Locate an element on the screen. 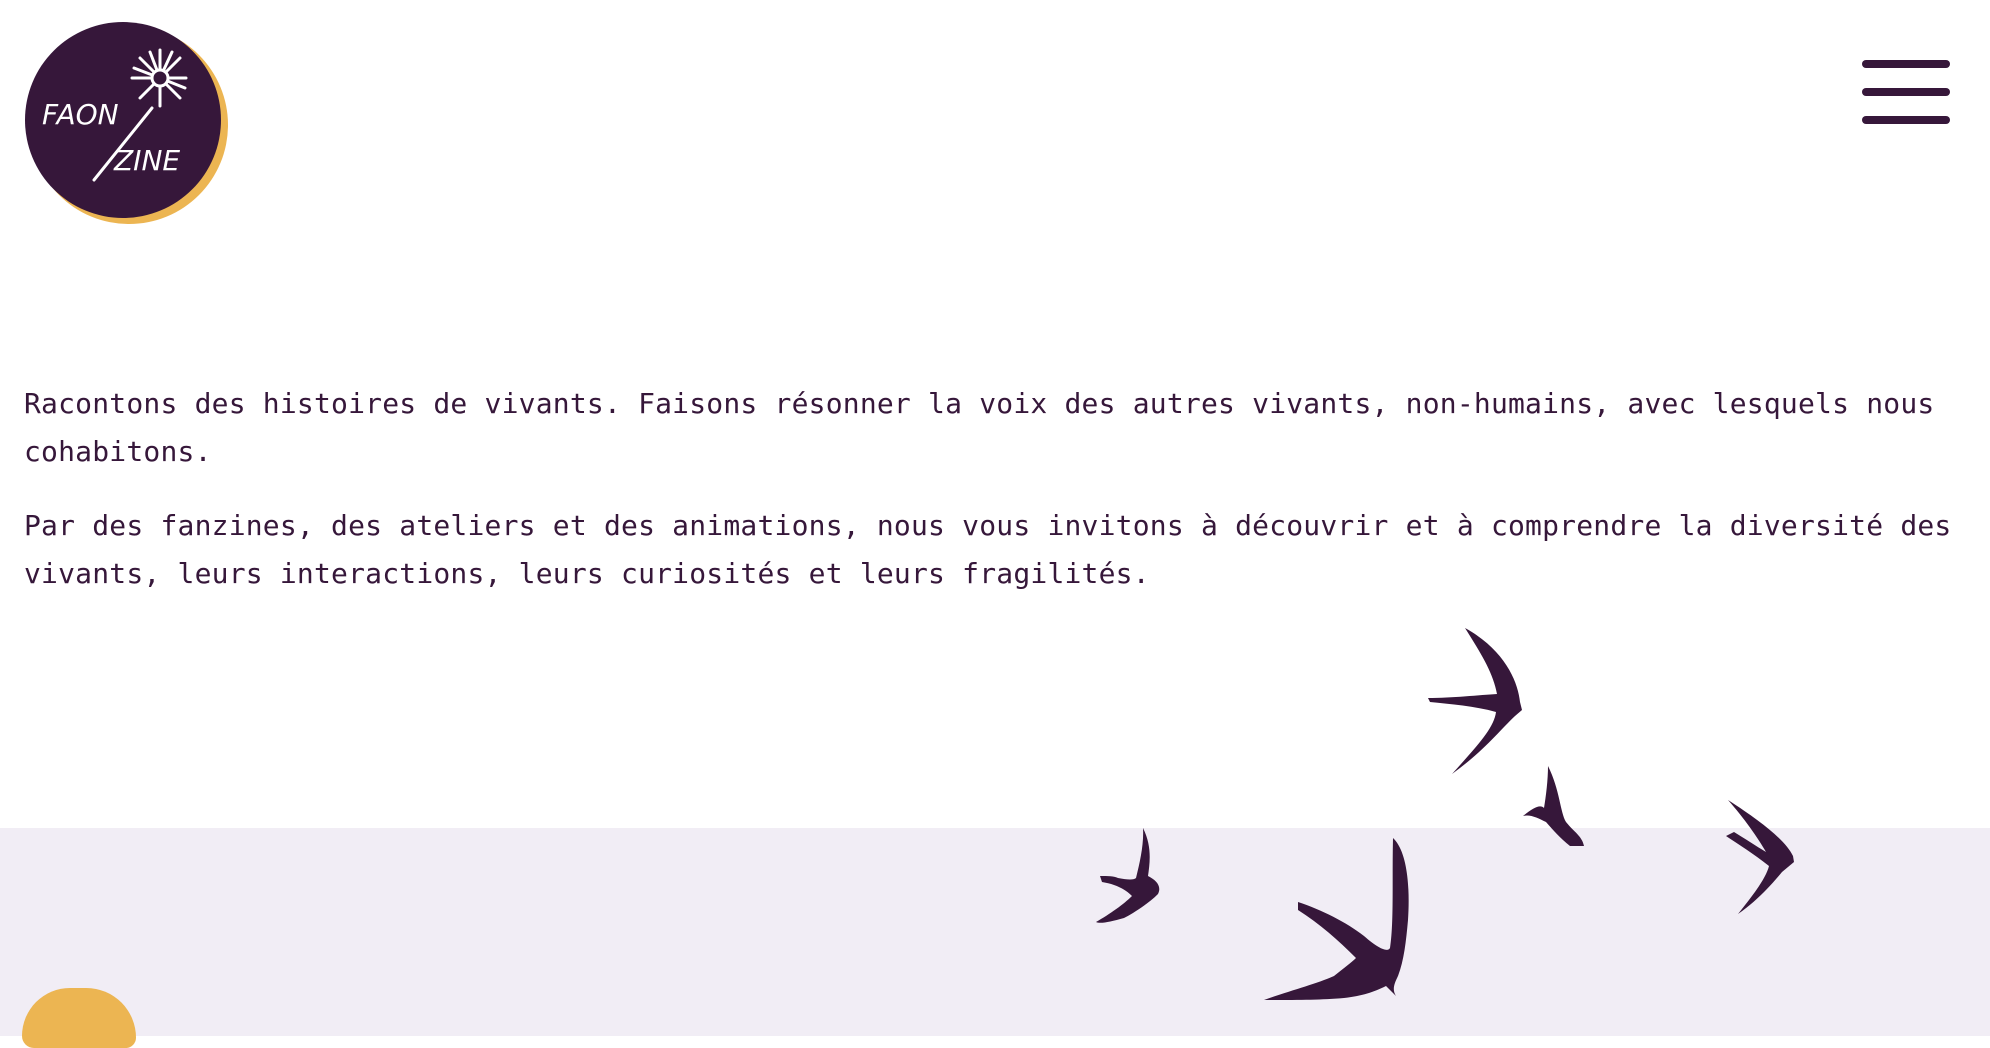 The height and width of the screenshot is (1048, 1990). faon-zine-logo: FAON ZINE is located at coordinates (127, 125).